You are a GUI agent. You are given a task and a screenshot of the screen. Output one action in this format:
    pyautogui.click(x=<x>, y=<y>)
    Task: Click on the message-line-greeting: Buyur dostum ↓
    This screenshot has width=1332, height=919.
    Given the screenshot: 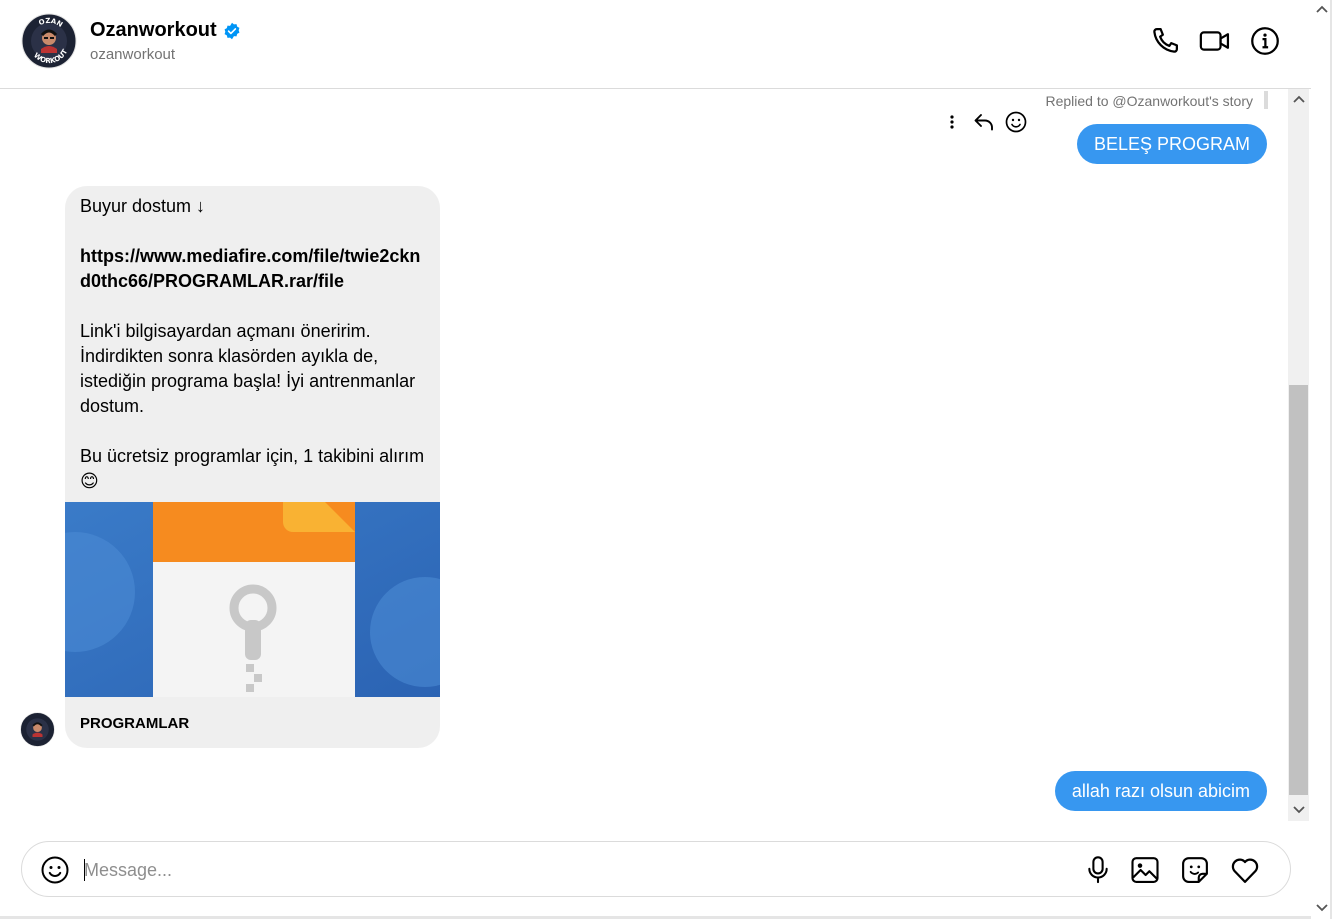 What is the action you would take?
    pyautogui.click(x=143, y=206)
    